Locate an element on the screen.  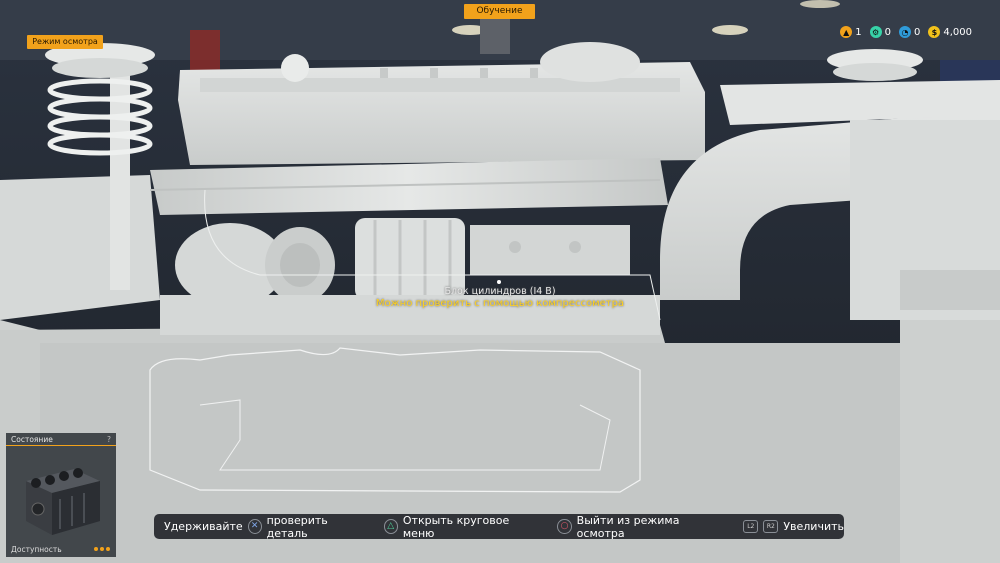
hint-zoom: L2 R2 Увеличить is located at coordinates (793, 526).